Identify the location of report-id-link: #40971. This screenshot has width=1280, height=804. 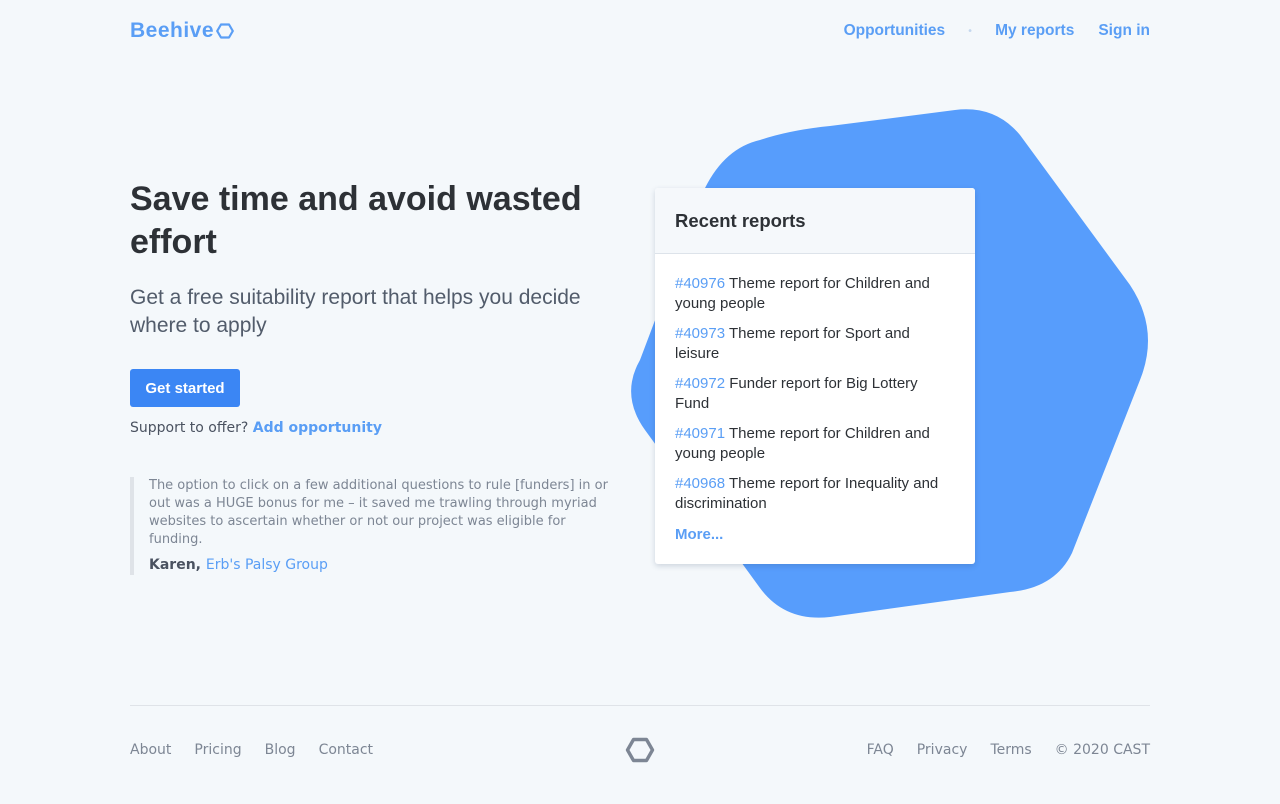
(700, 433).